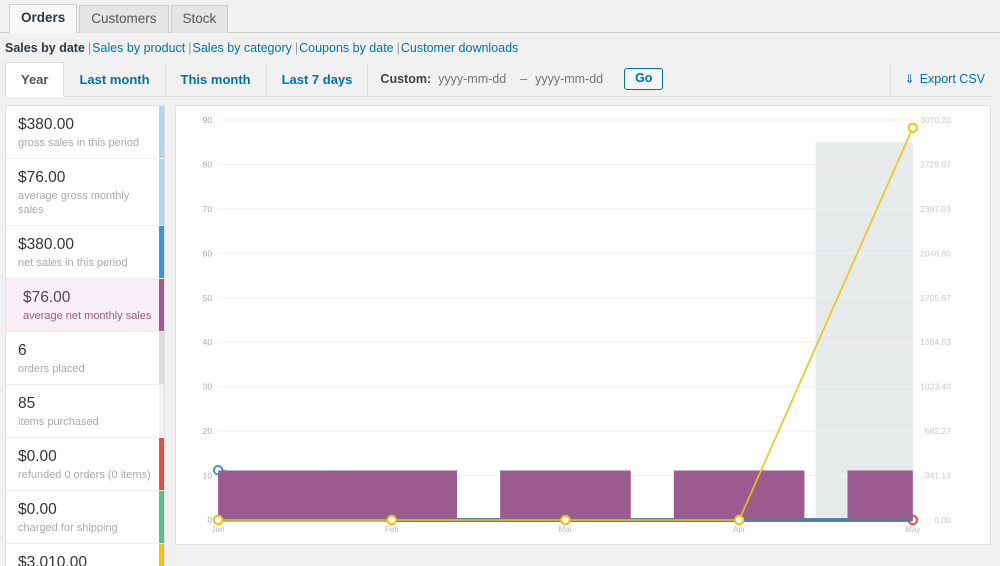 The height and width of the screenshot is (566, 1000). I want to click on svg-text: 1023.40, so click(935, 387).